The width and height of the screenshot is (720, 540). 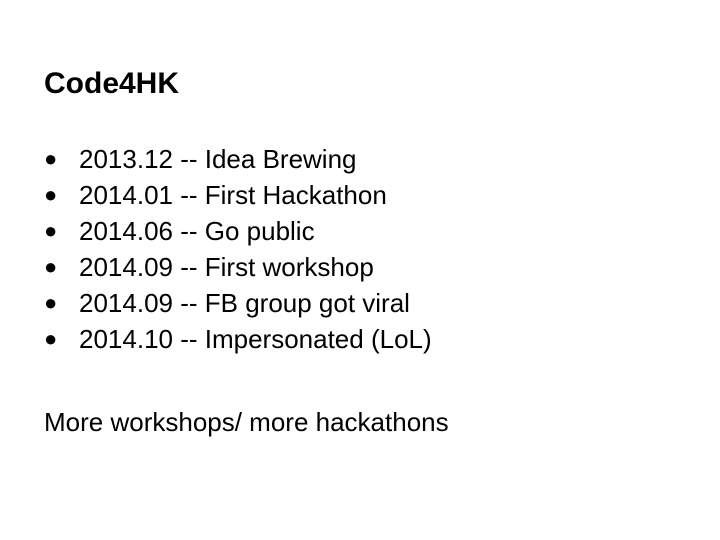 I want to click on list-item-text: 2014.09 -- FB group got viral, so click(x=244, y=303).